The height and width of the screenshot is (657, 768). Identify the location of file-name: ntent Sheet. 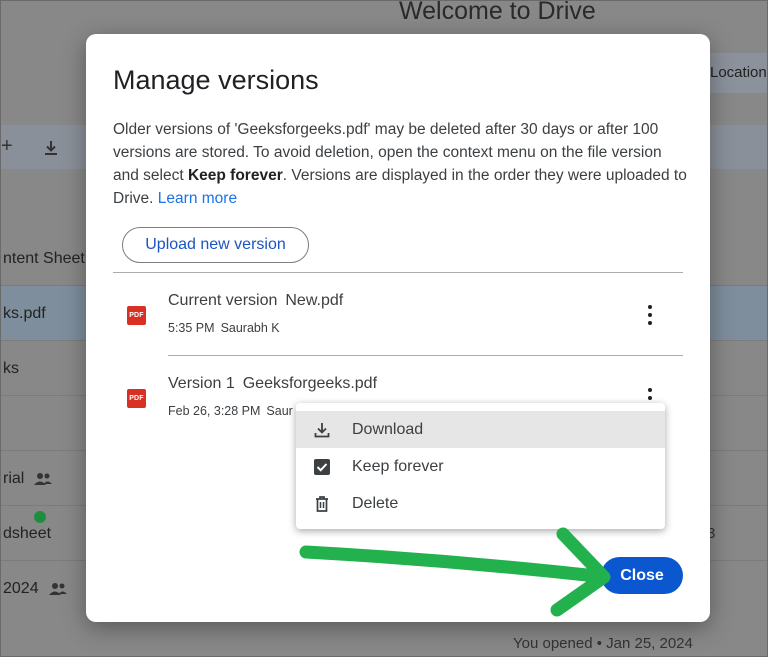
(44, 258).